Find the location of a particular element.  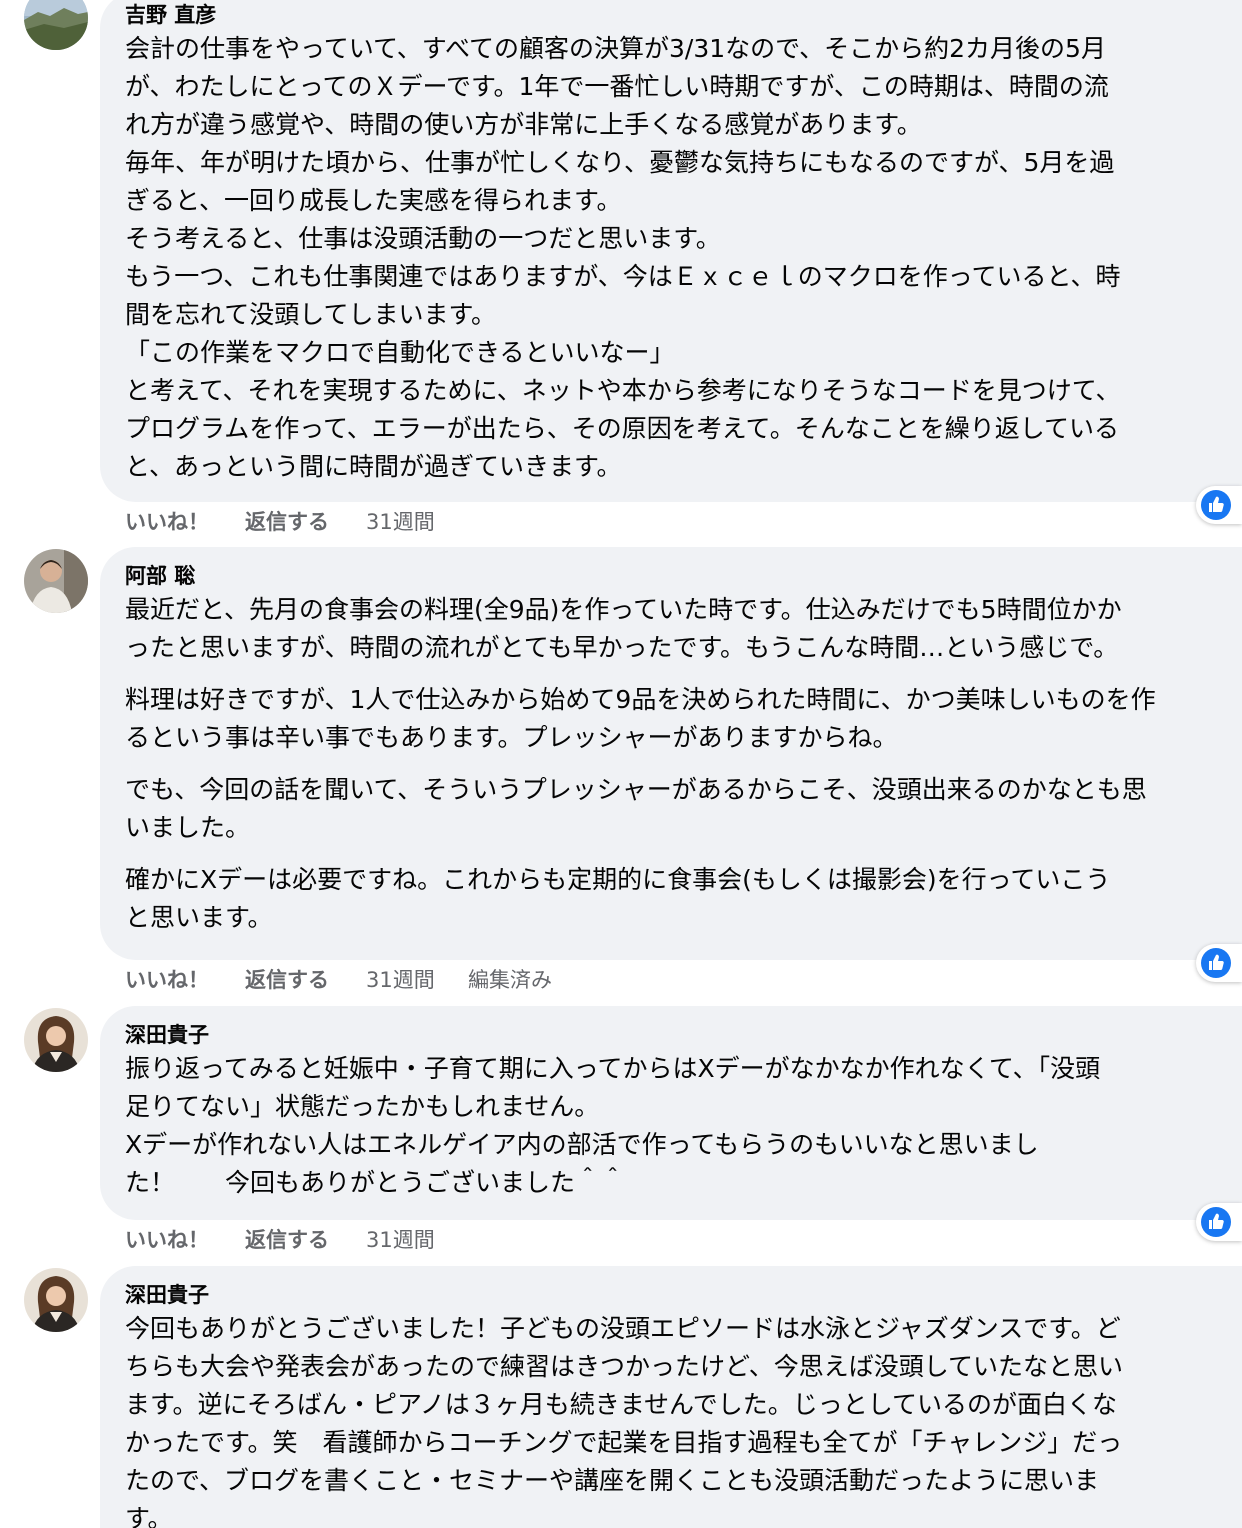

comment-text-line: す。 is located at coordinates (149, 1516).